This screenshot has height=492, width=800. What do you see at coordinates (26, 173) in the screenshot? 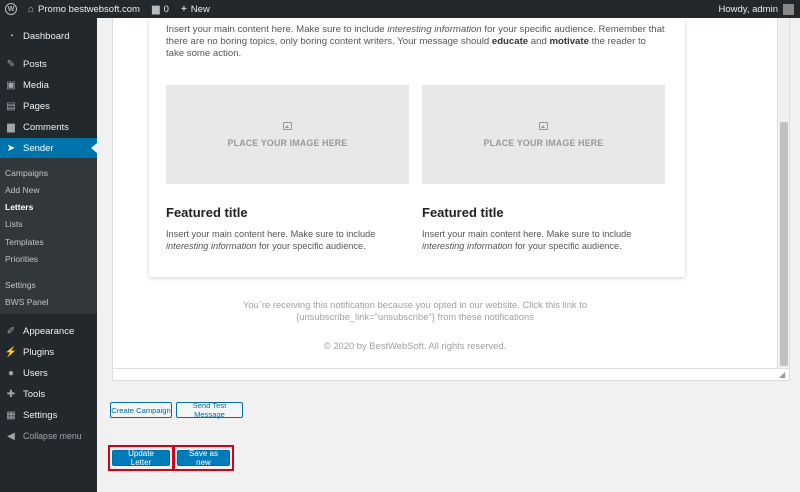
I see `submenu-item-campaigns: Campaigns` at bounding box center [26, 173].